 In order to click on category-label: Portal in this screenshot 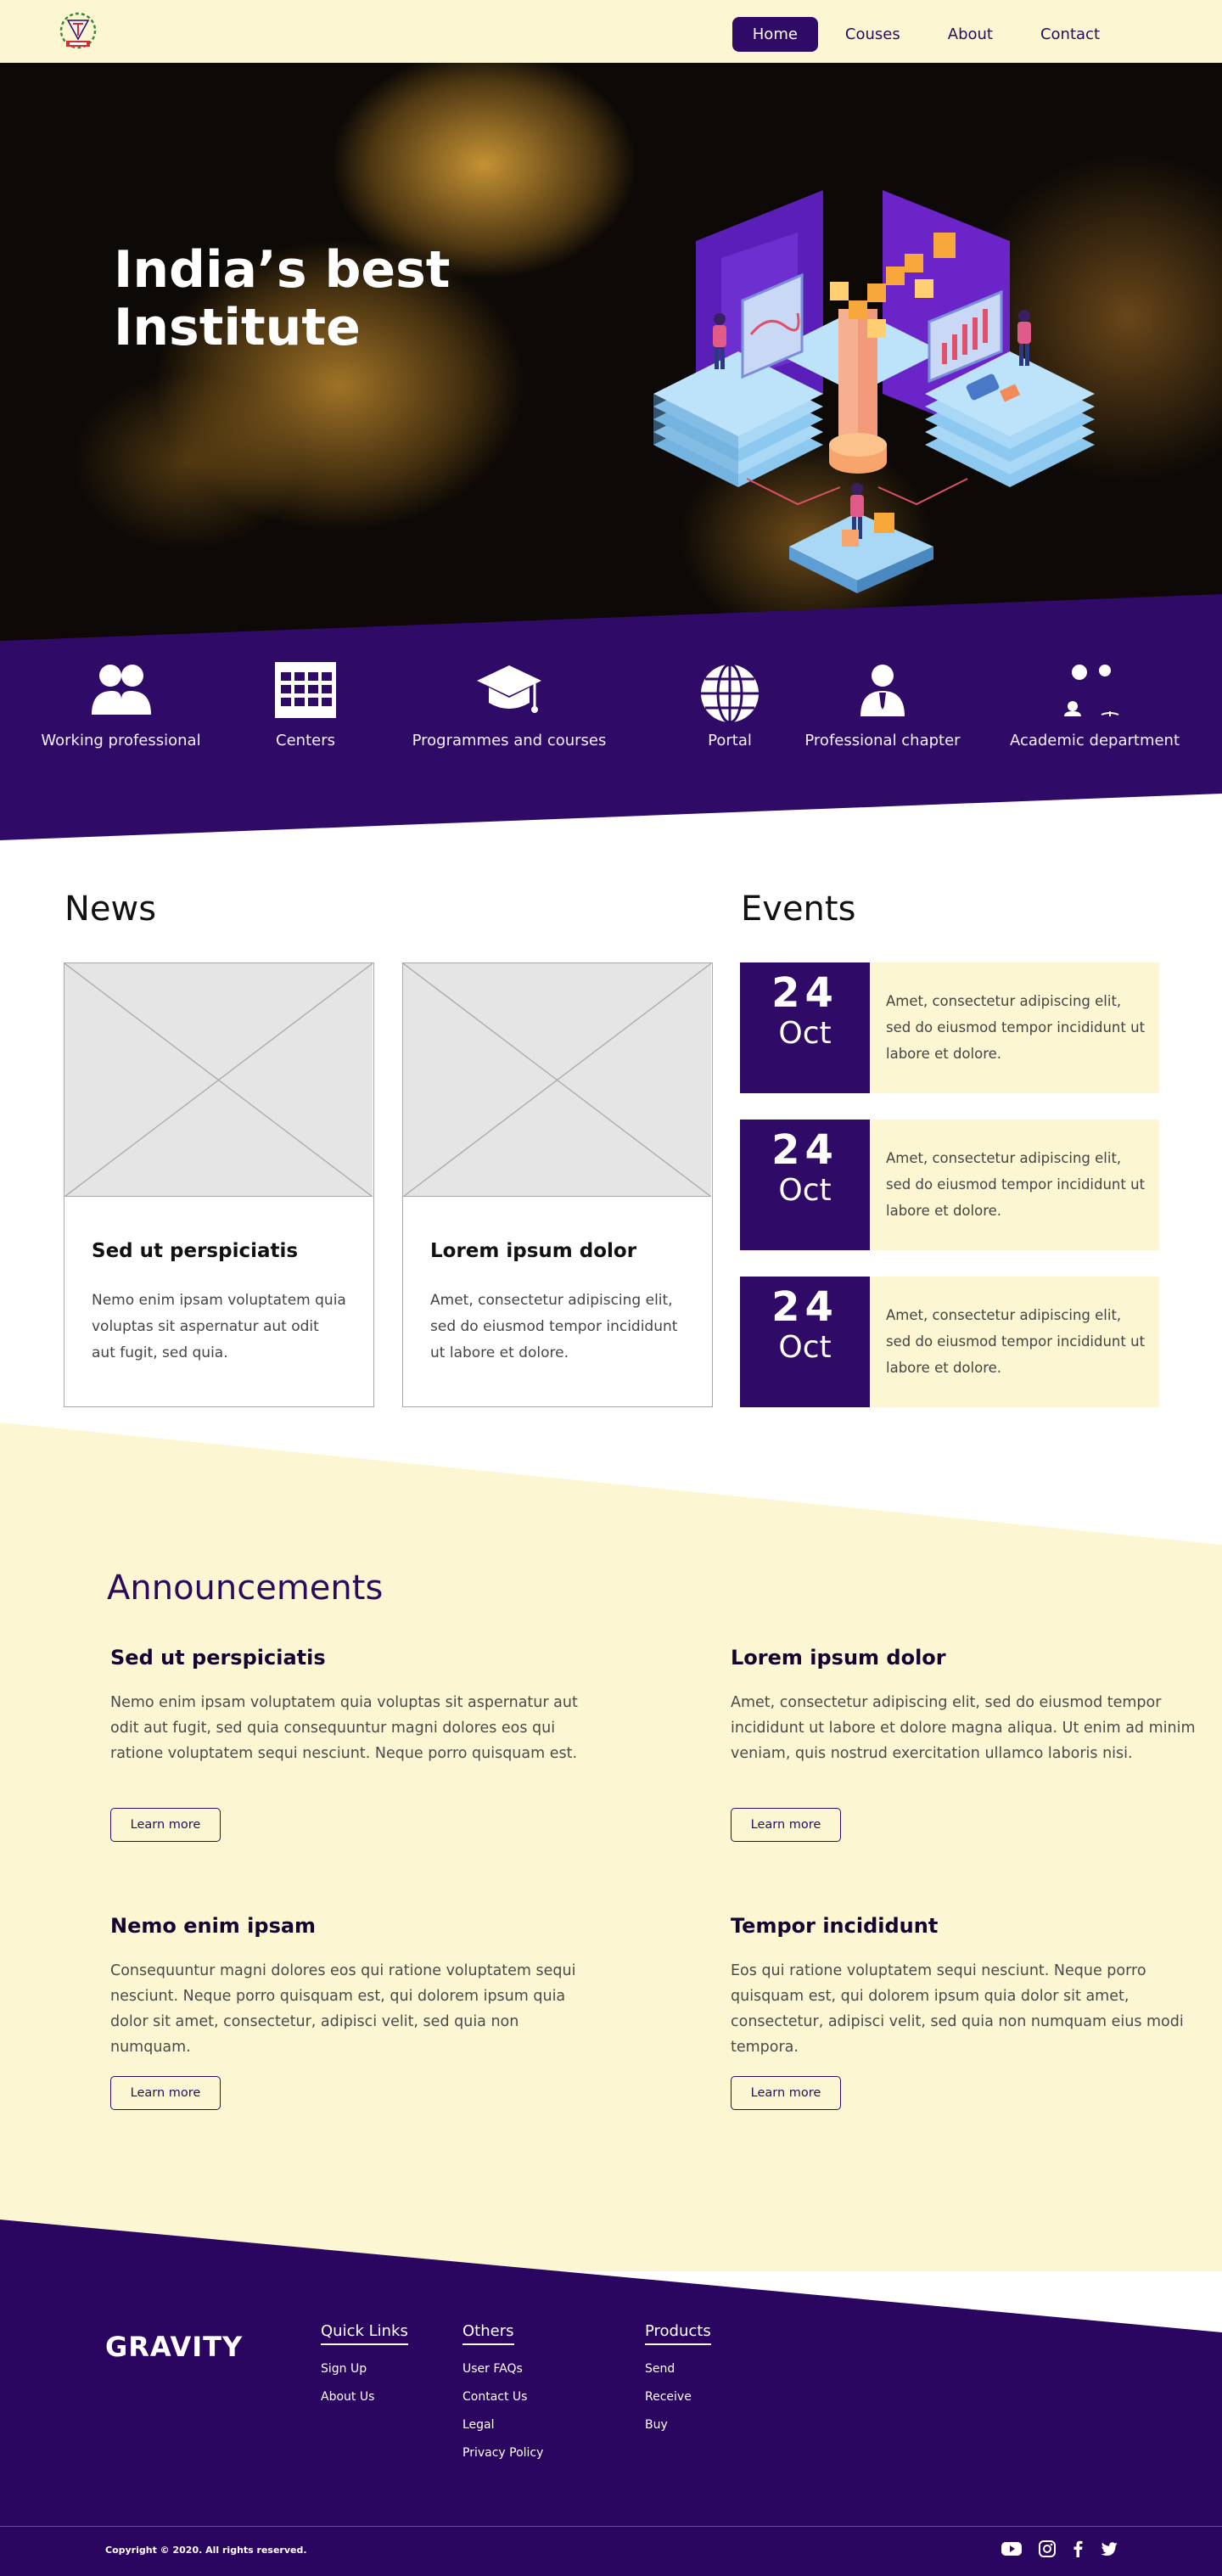, I will do `click(730, 740)`.